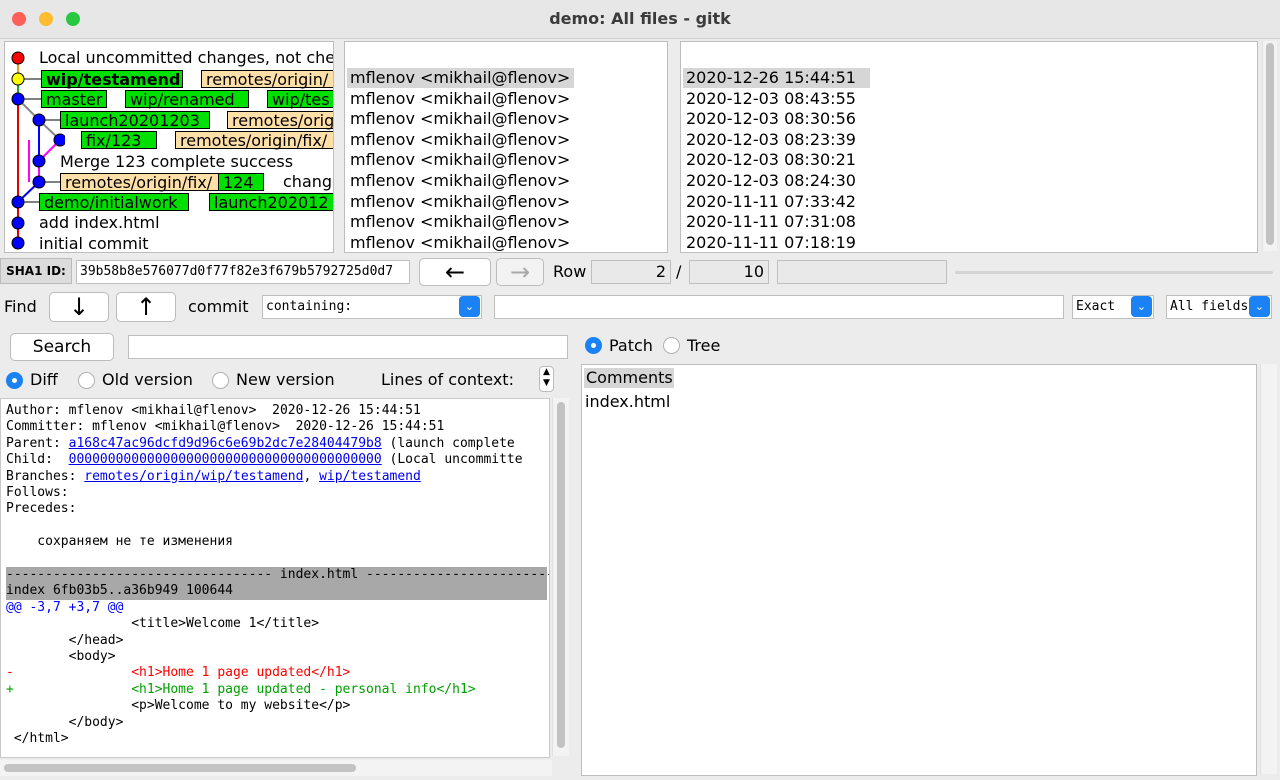 This screenshot has width=1280, height=780. Describe the element at coordinates (771, 140) in the screenshot. I see `date-cell: 2020-12-03 08:23:39` at that location.